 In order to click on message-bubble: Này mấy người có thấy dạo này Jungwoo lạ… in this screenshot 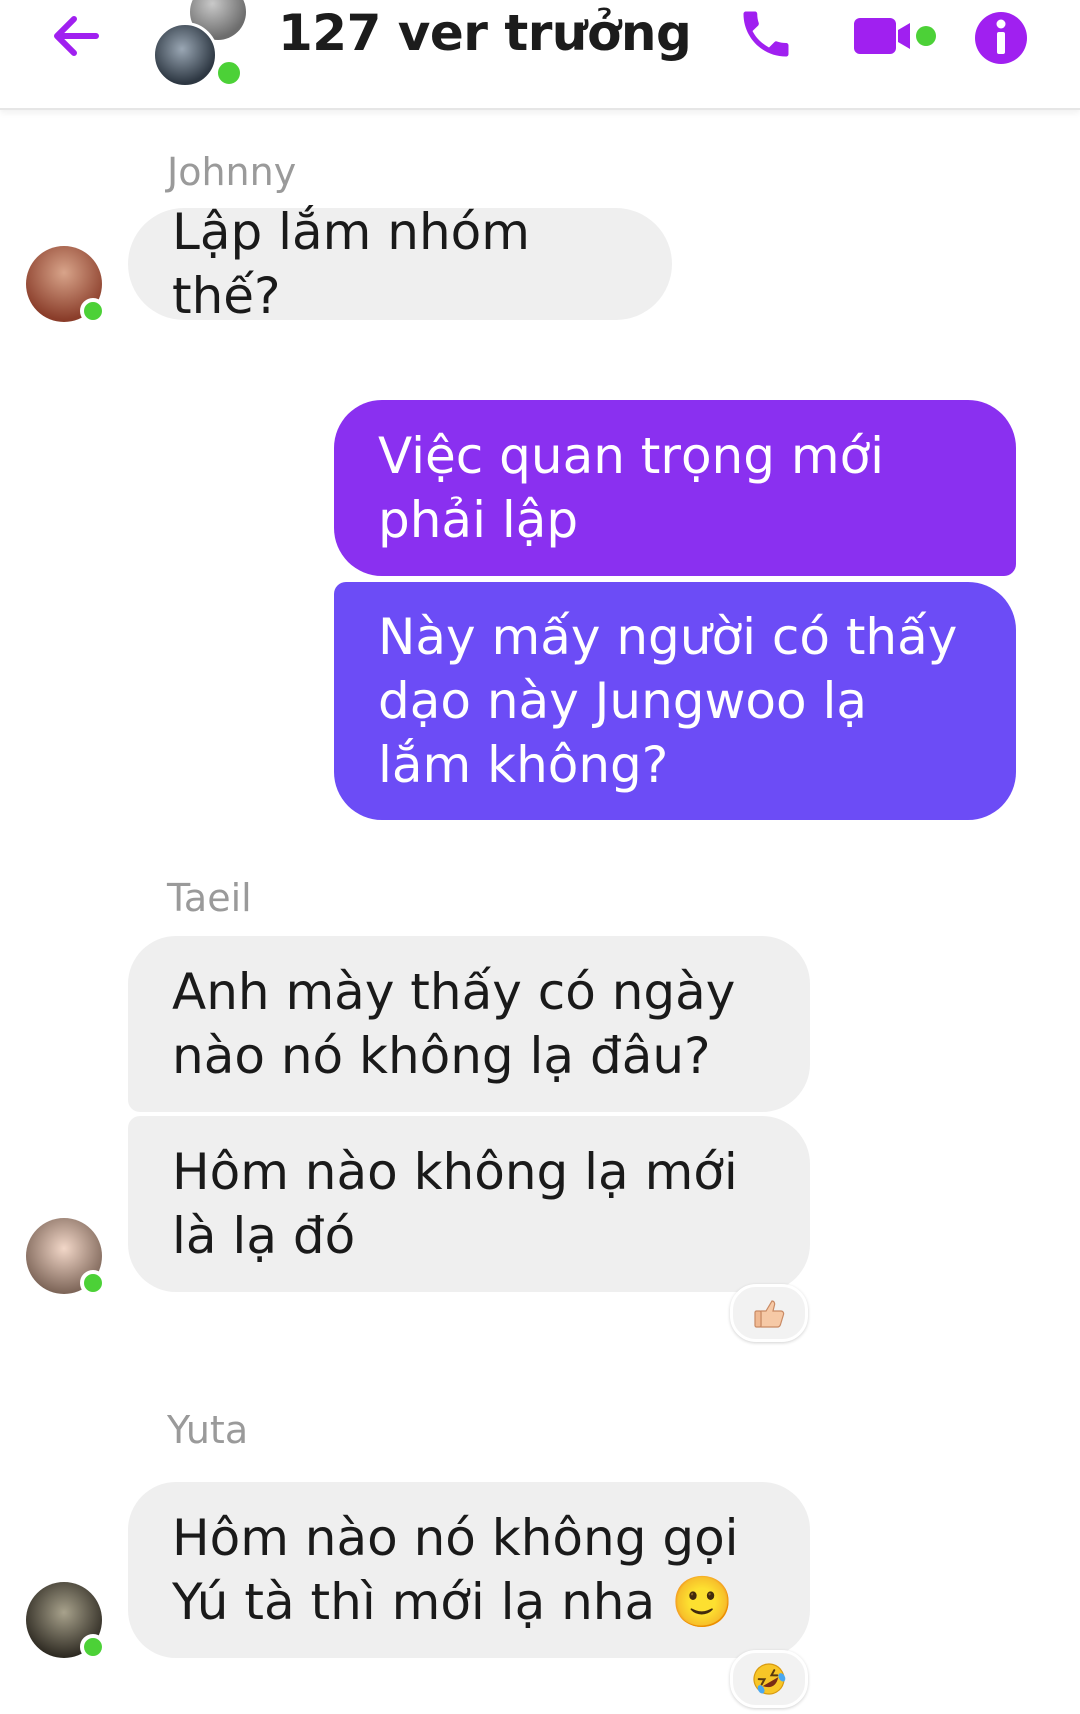, I will do `click(675, 701)`.